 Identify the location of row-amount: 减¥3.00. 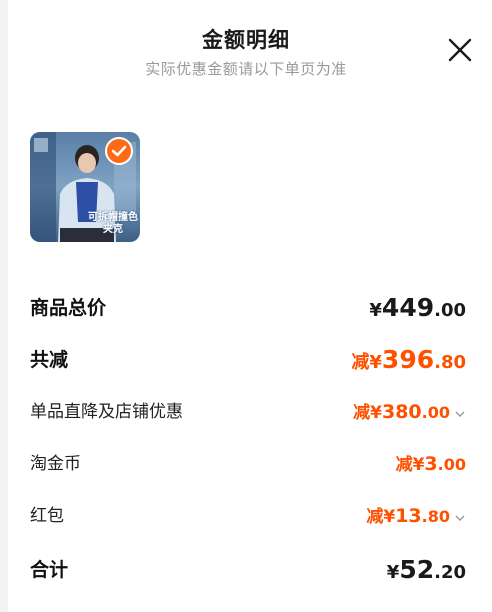
(431, 464).